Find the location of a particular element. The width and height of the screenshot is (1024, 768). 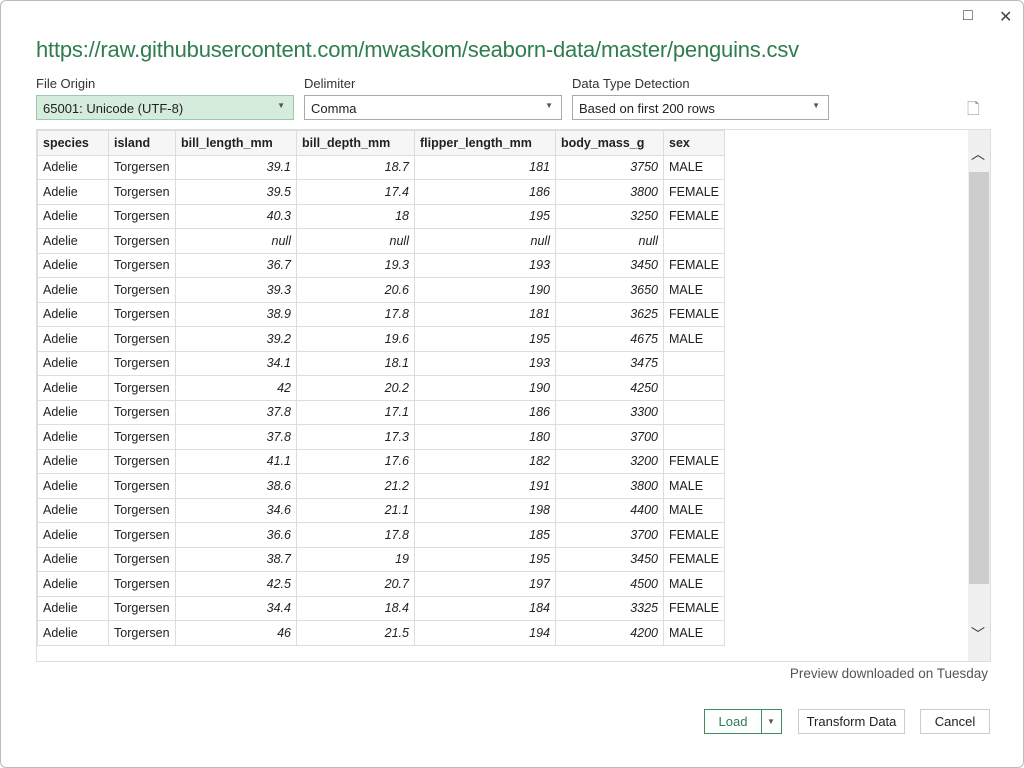

cancel-button: Cancel is located at coordinates (955, 721).